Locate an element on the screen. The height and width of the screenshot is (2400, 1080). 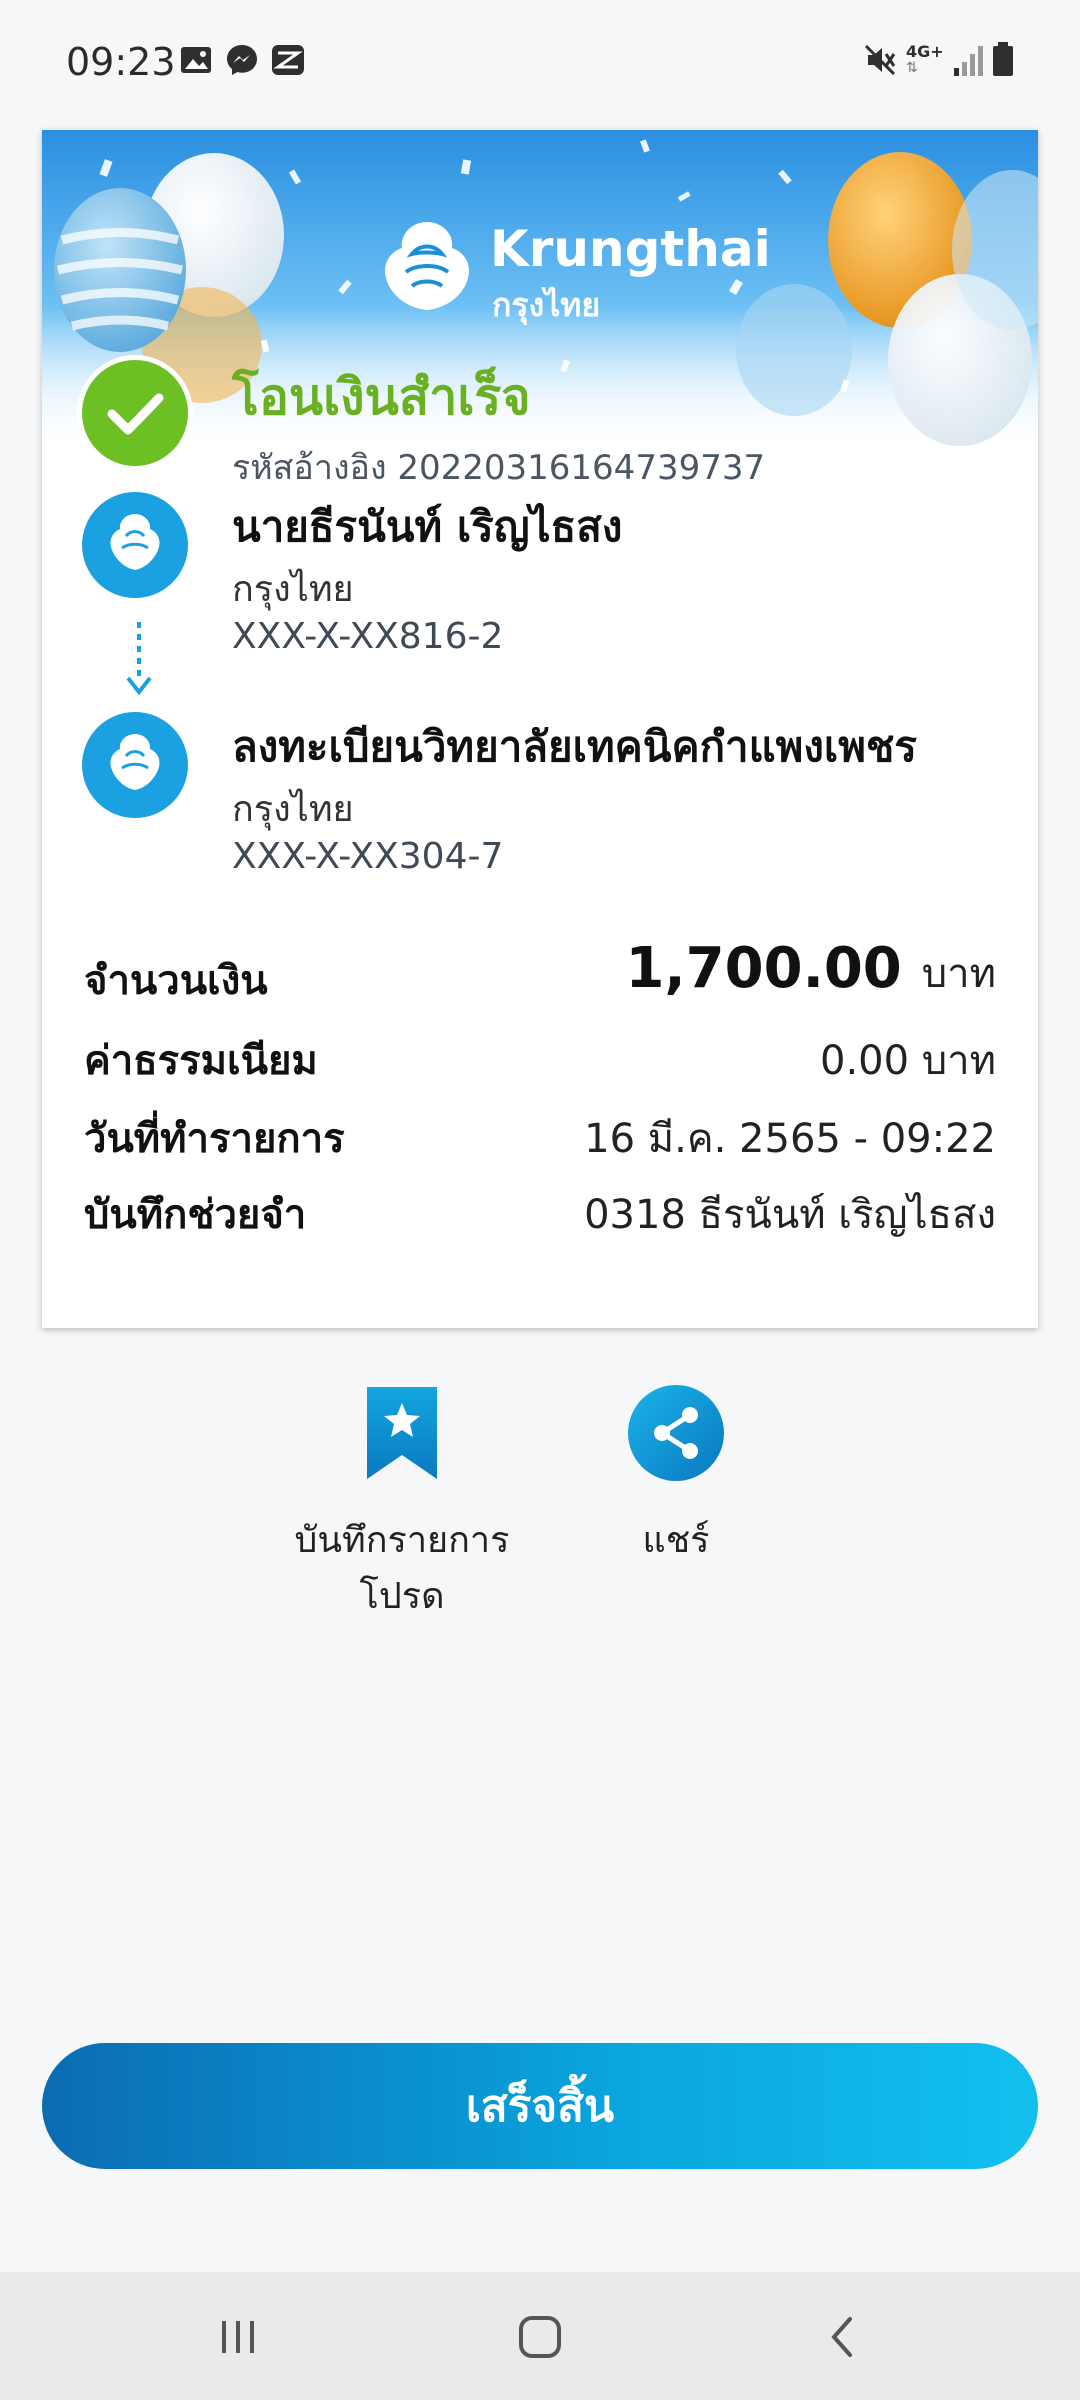
krungthai-logo: Krungthai กรุงไทย is located at coordinates (571, 268).